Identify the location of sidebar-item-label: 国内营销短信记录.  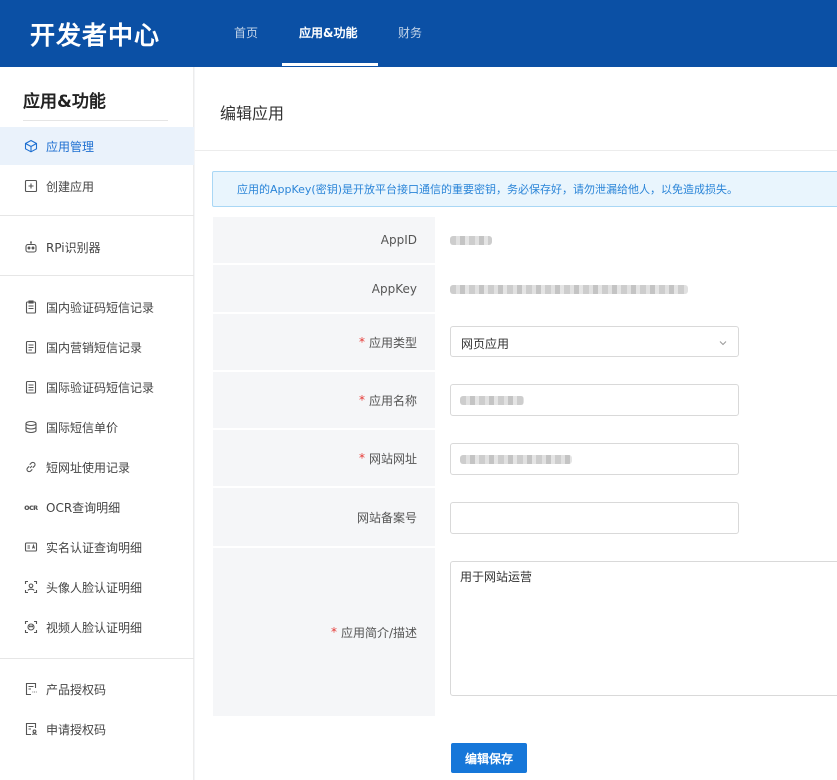
(94, 347).